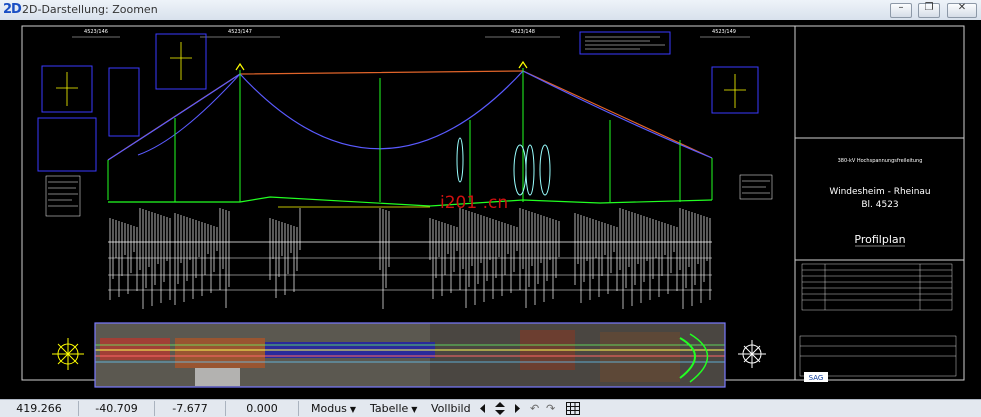 The width and height of the screenshot is (981, 417). Describe the element at coordinates (410, 258) in the screenshot. I see `measurement-hatching` at that location.